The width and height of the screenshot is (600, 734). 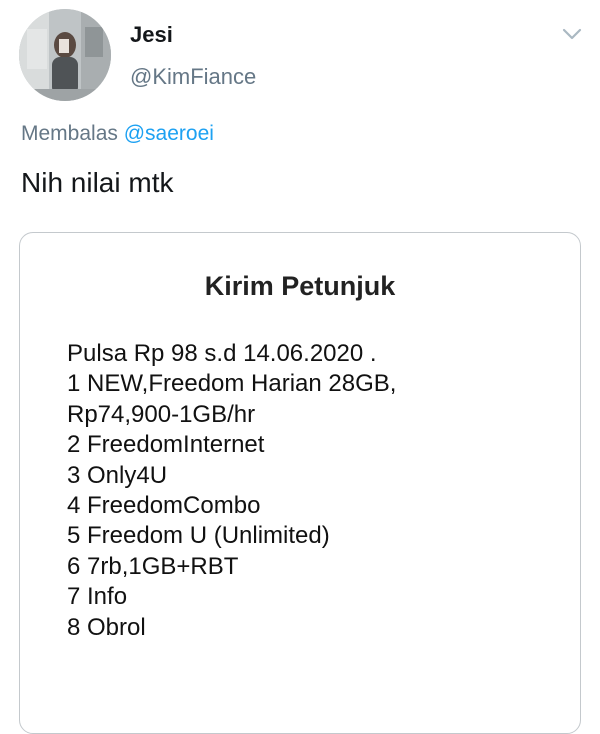 I want to click on chevron-down-icon, so click(x=572, y=34).